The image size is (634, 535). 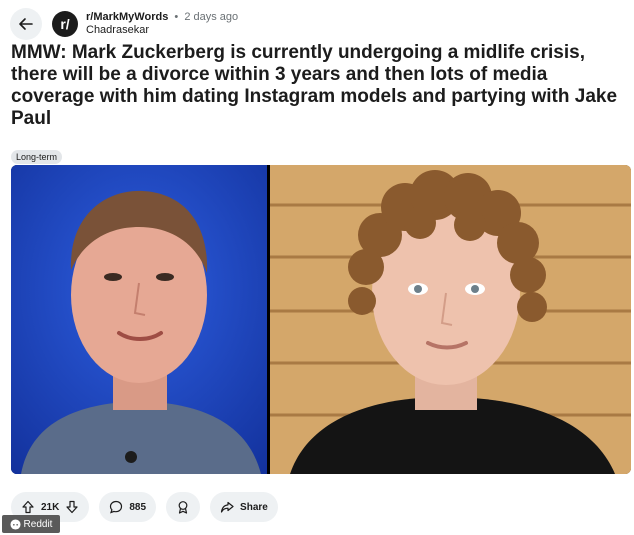 I want to click on vote-count: 21K, so click(x=50, y=507).